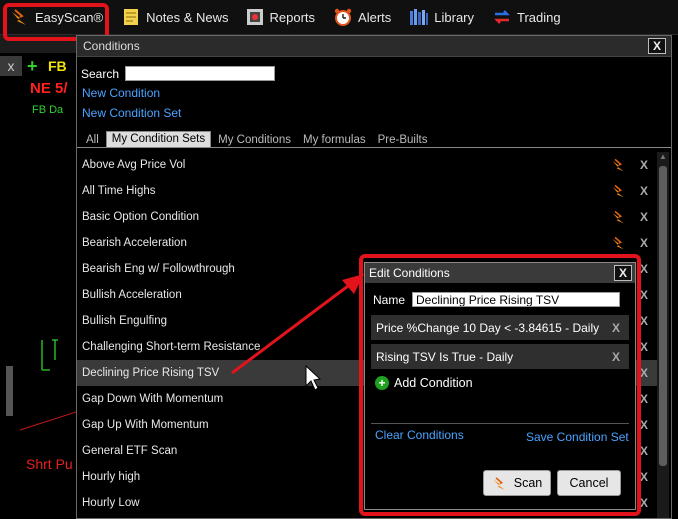 The height and width of the screenshot is (519, 678). What do you see at coordinates (57, 66) in the screenshot?
I see `chart-symbol: FB` at bounding box center [57, 66].